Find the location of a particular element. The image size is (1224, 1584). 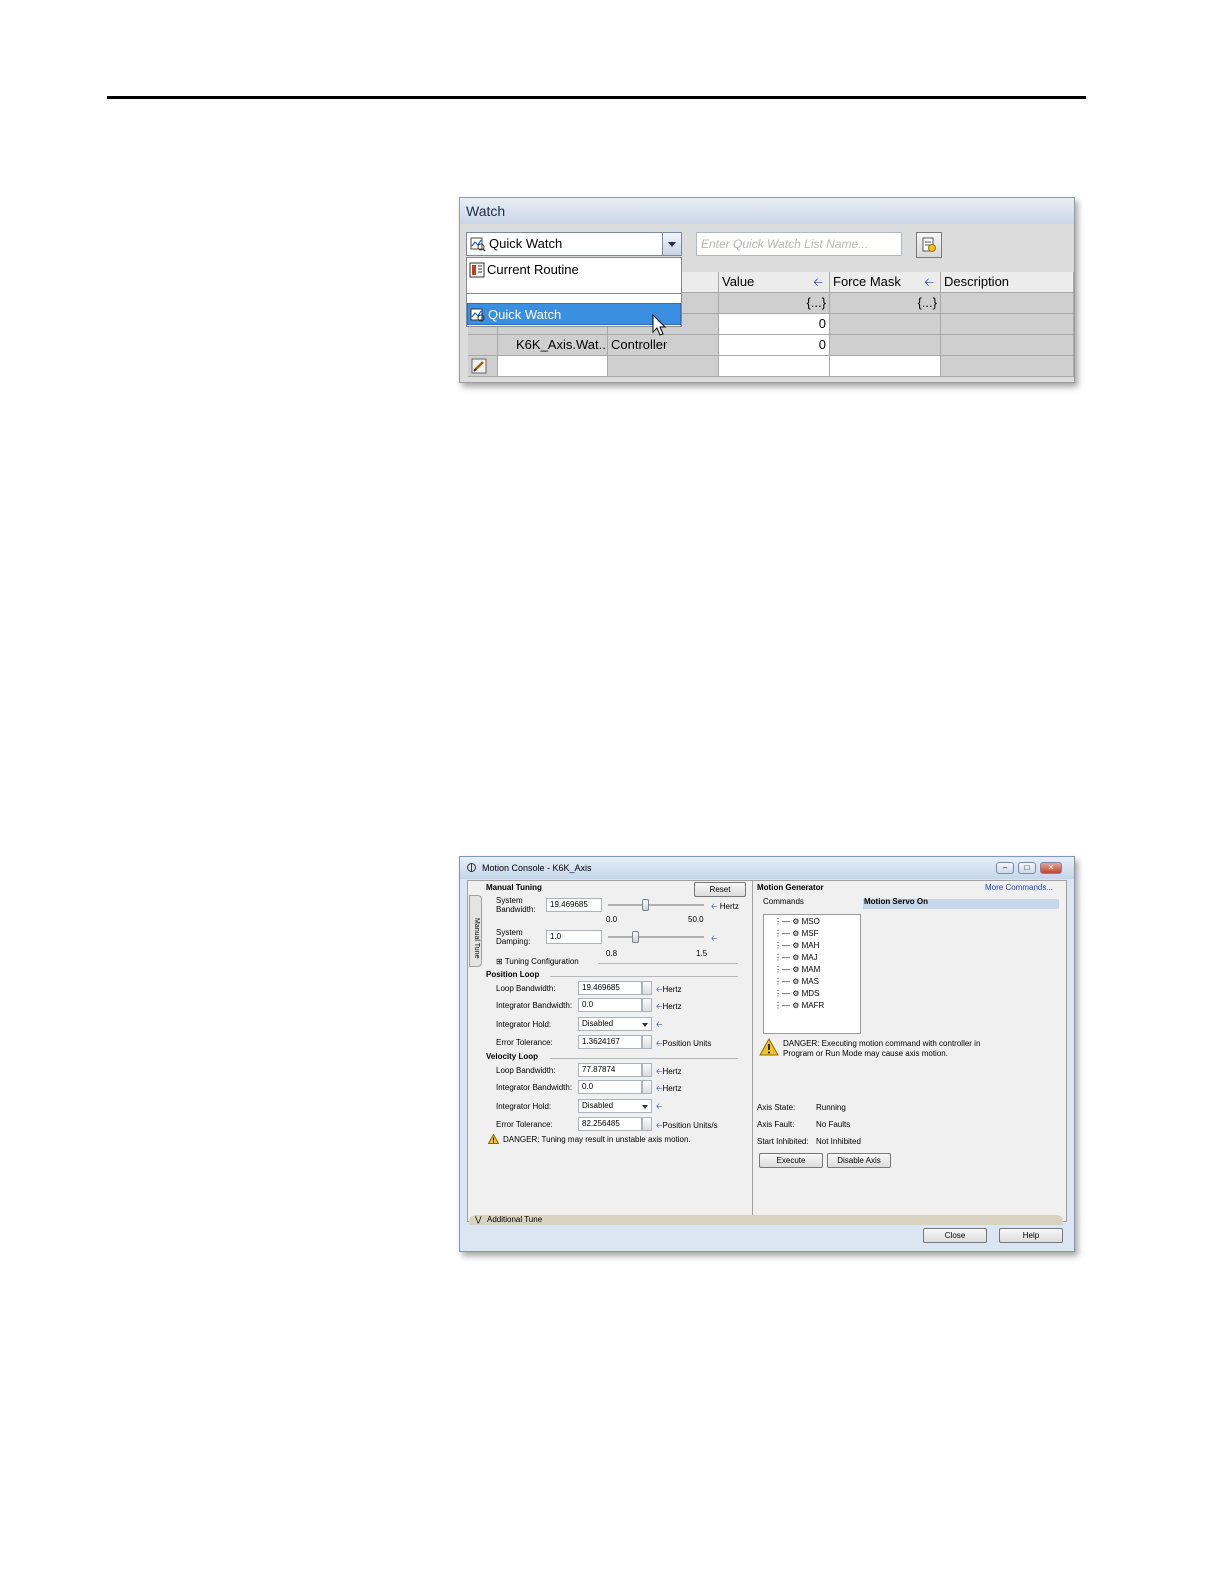

axis-fault-label: Axis Fault: is located at coordinates (776, 1124).